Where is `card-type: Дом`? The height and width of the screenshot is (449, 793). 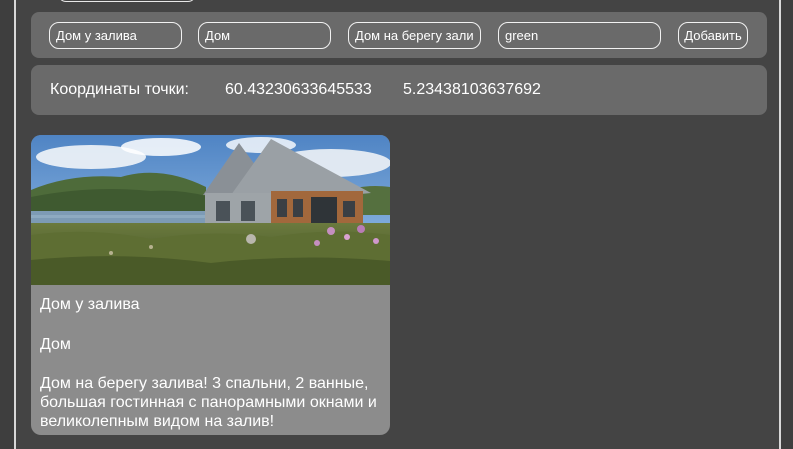 card-type: Дом is located at coordinates (55, 344).